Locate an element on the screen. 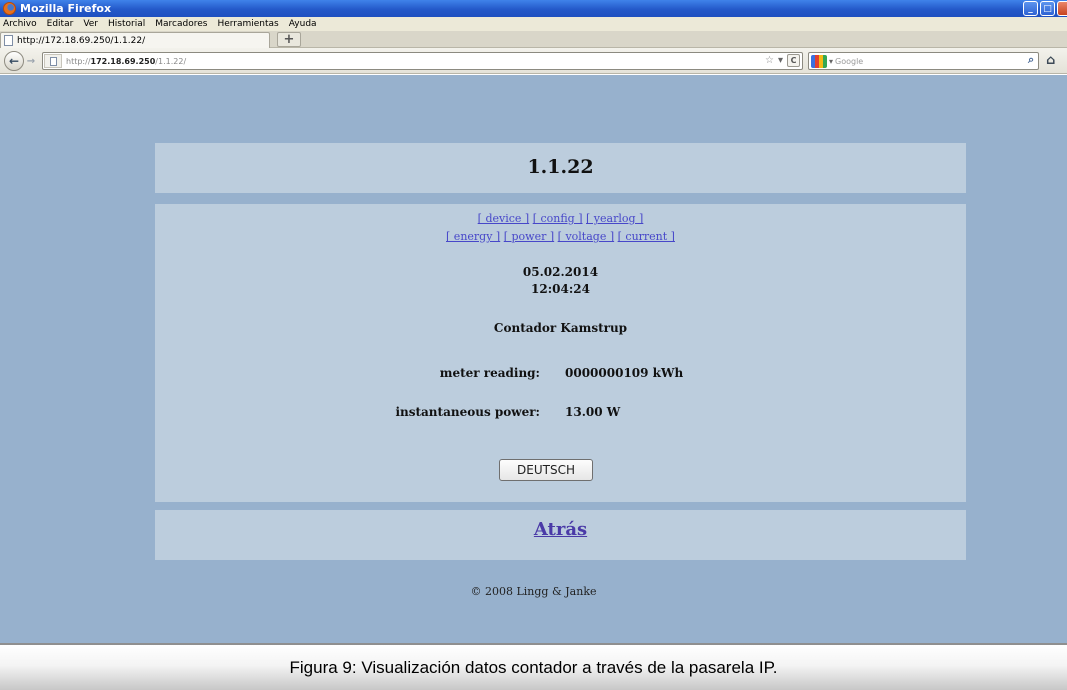  back-button: ← is located at coordinates (14, 61).